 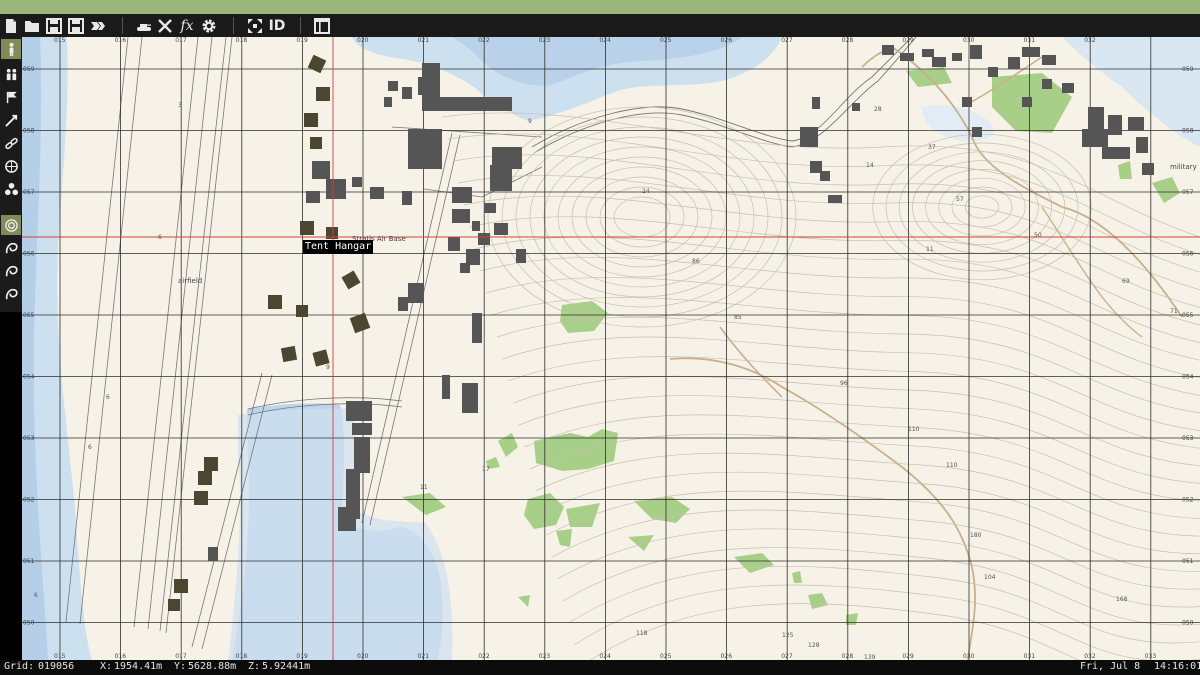 I want to click on gear-icon, so click(x=209, y=25).